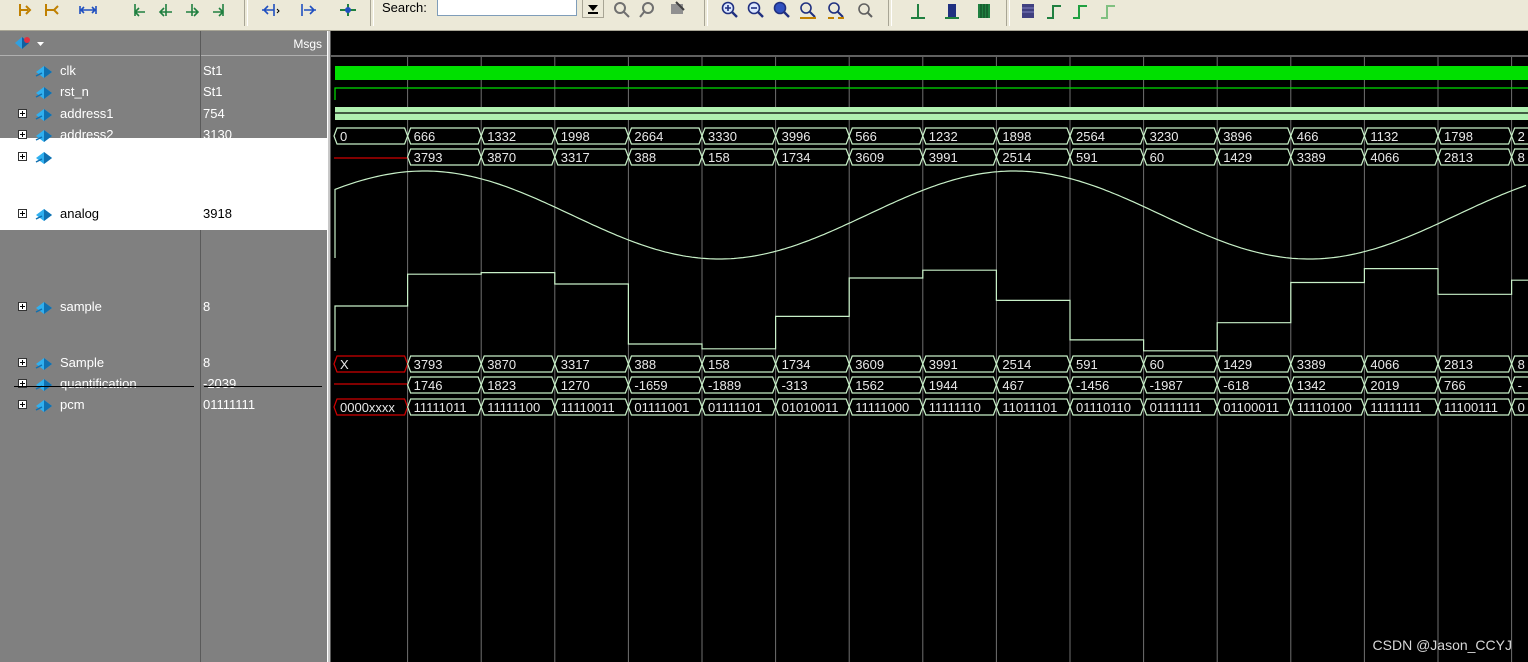 This screenshot has width=1528, height=662. Describe the element at coordinates (265, 43) in the screenshot. I see `values-header: Msgs` at that location.